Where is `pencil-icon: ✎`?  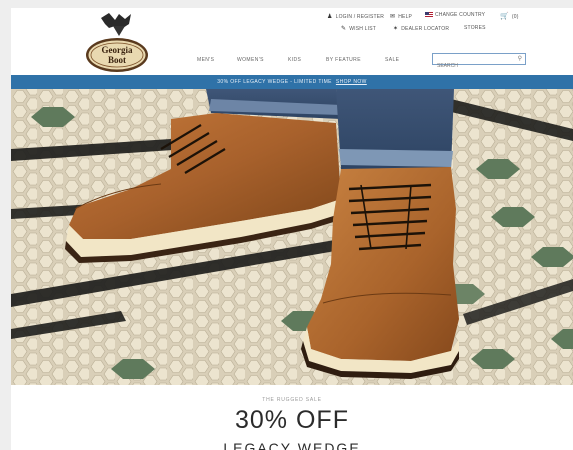
pencil-icon: ✎ is located at coordinates (344, 29).